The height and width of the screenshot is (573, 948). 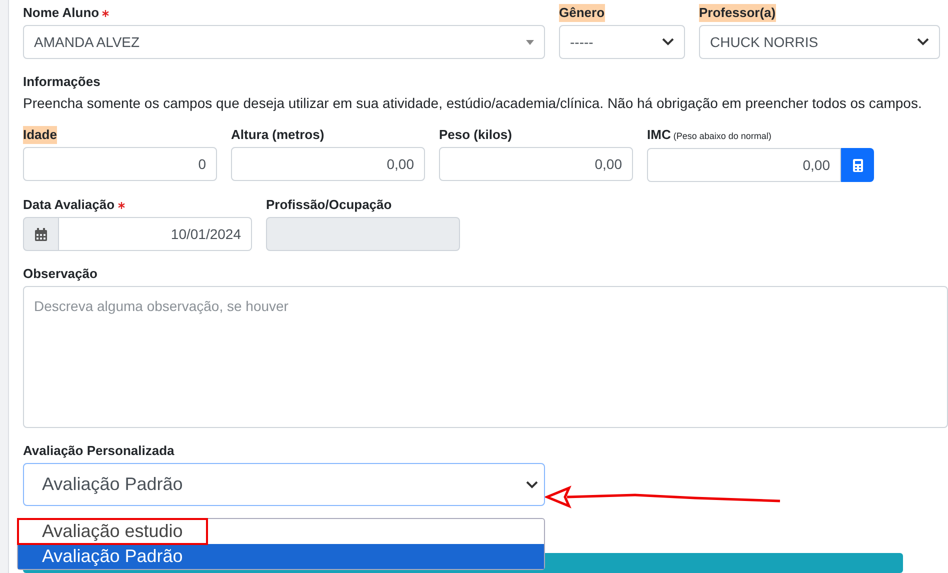 What do you see at coordinates (60, 274) in the screenshot?
I see `field-label: Observação` at bounding box center [60, 274].